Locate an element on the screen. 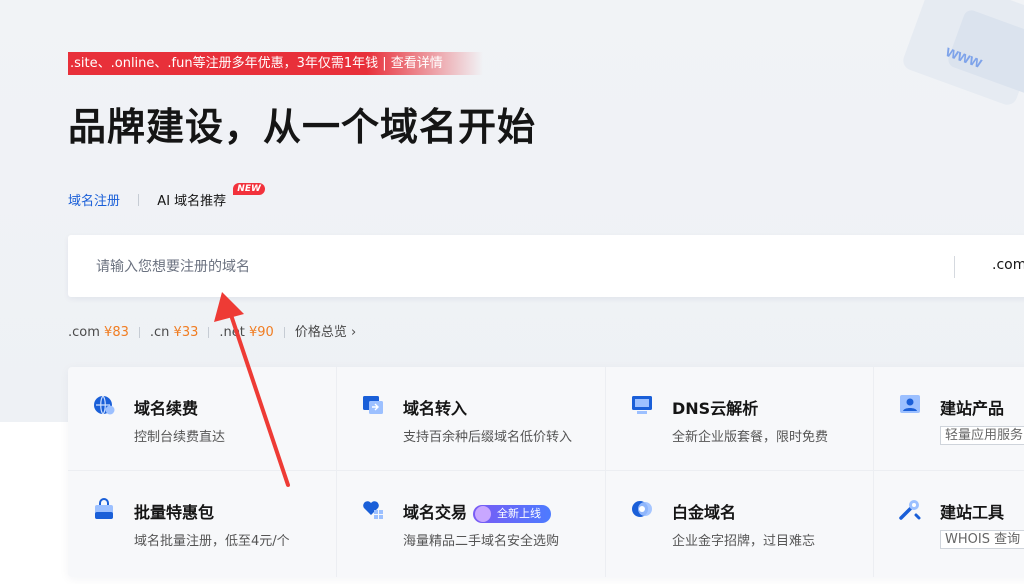 This screenshot has height=584, width=1024. platinum-icon is located at coordinates (642, 509).